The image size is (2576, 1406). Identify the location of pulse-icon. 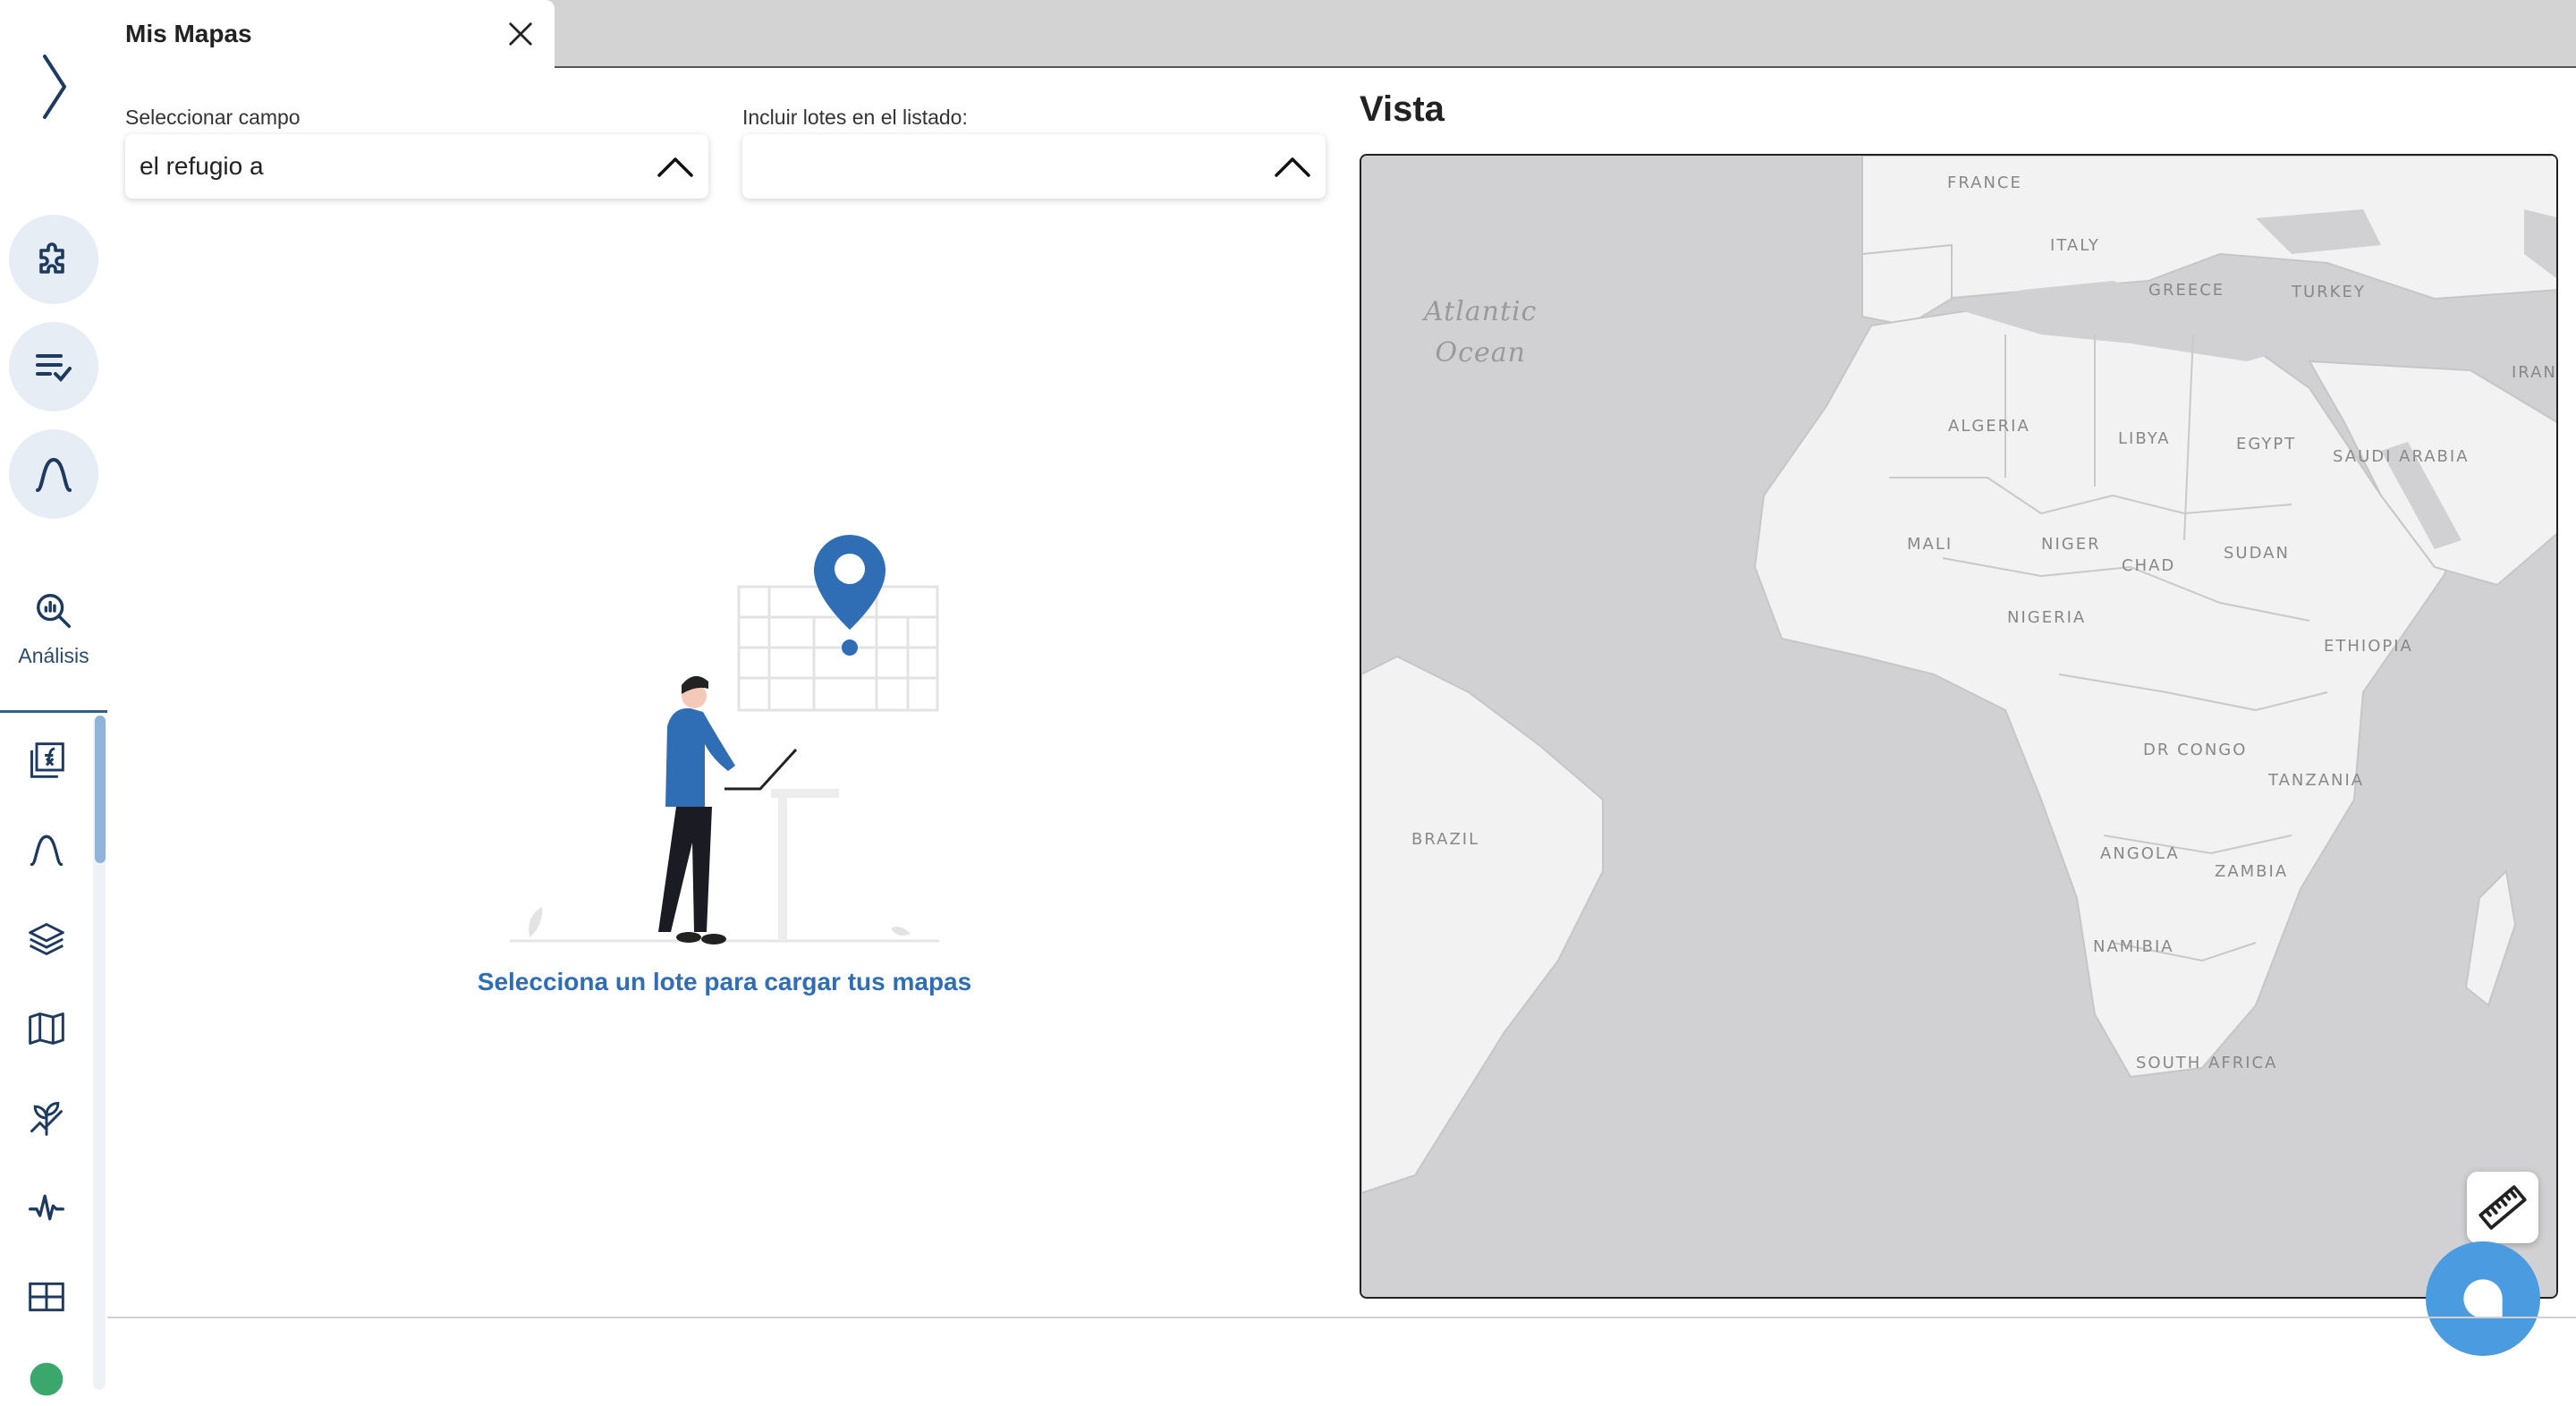
(46, 1208).